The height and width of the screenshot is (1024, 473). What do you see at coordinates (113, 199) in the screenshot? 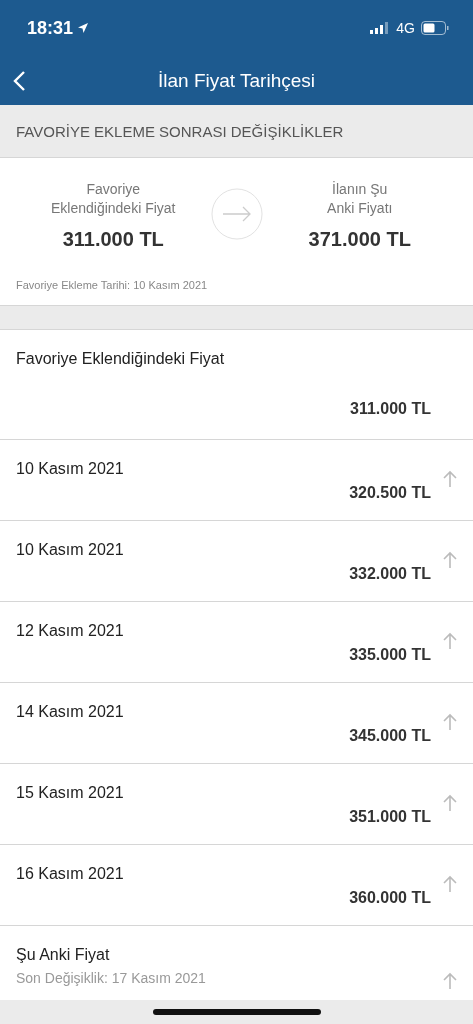
I see `from-label: Favoriye Eklendiğindeki Fiyat` at bounding box center [113, 199].